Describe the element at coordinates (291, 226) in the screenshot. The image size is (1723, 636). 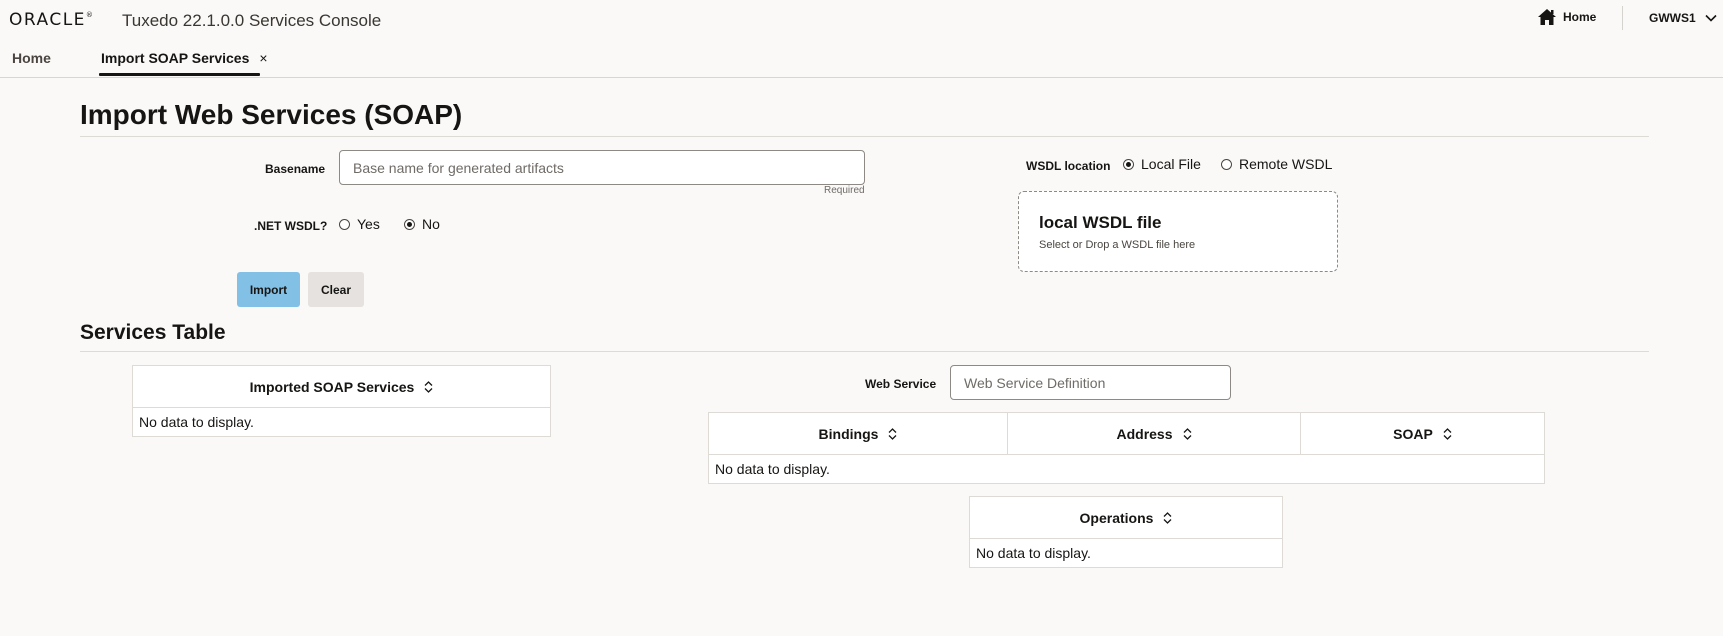
I see `net-wsdl-label: .NET WSDL?` at that location.